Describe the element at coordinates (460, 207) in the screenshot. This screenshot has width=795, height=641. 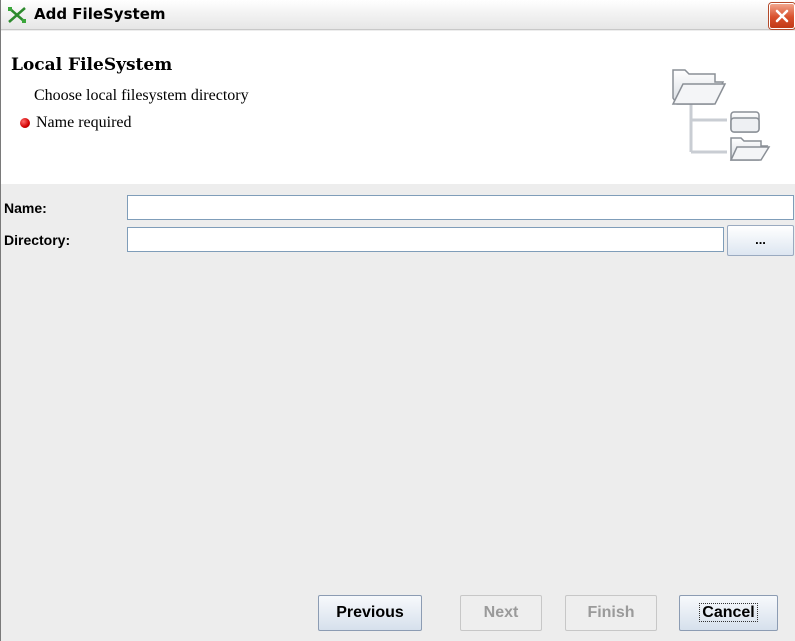
I see `name-field` at that location.